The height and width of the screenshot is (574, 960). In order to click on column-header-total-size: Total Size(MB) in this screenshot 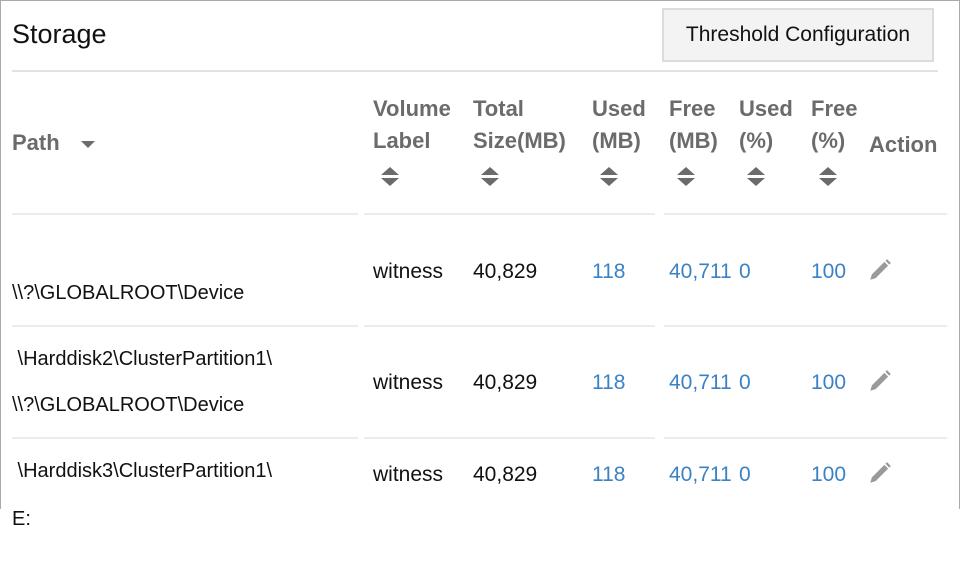, I will do `click(519, 125)`.